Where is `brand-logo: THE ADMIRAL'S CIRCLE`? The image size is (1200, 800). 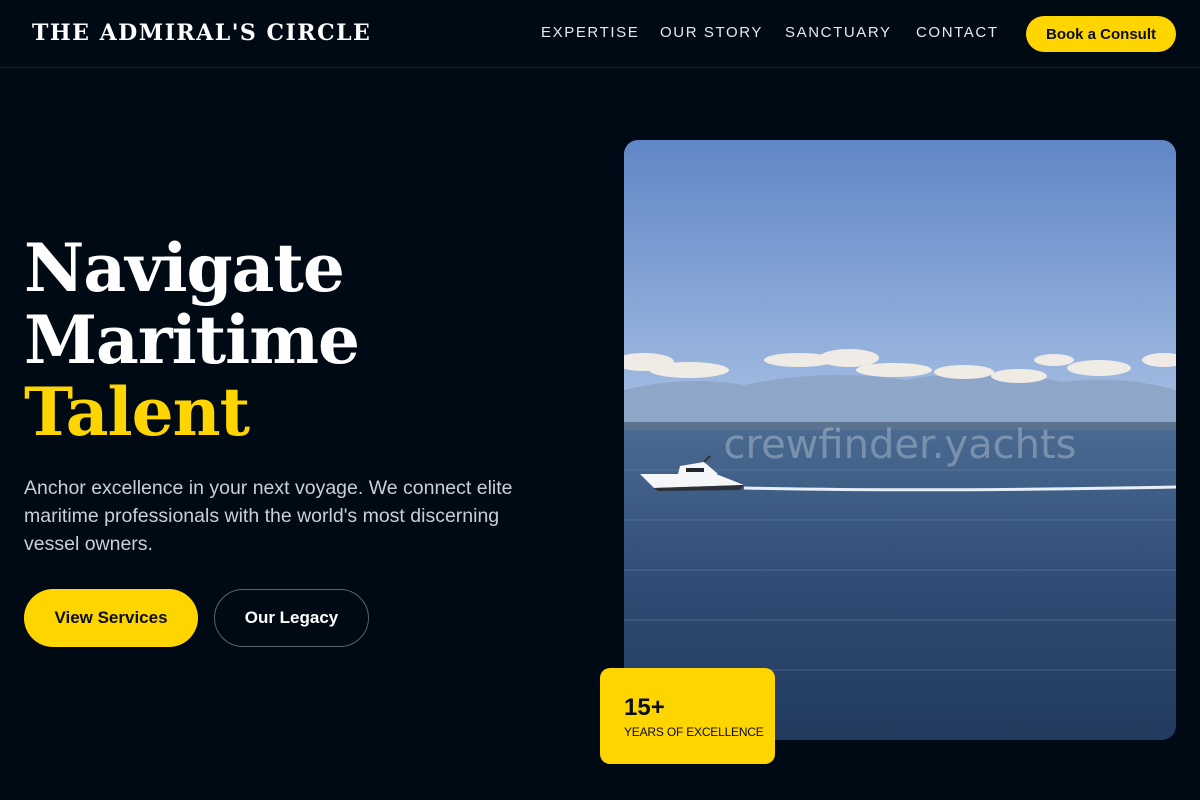 brand-logo: THE ADMIRAL'S CIRCLE is located at coordinates (201, 33).